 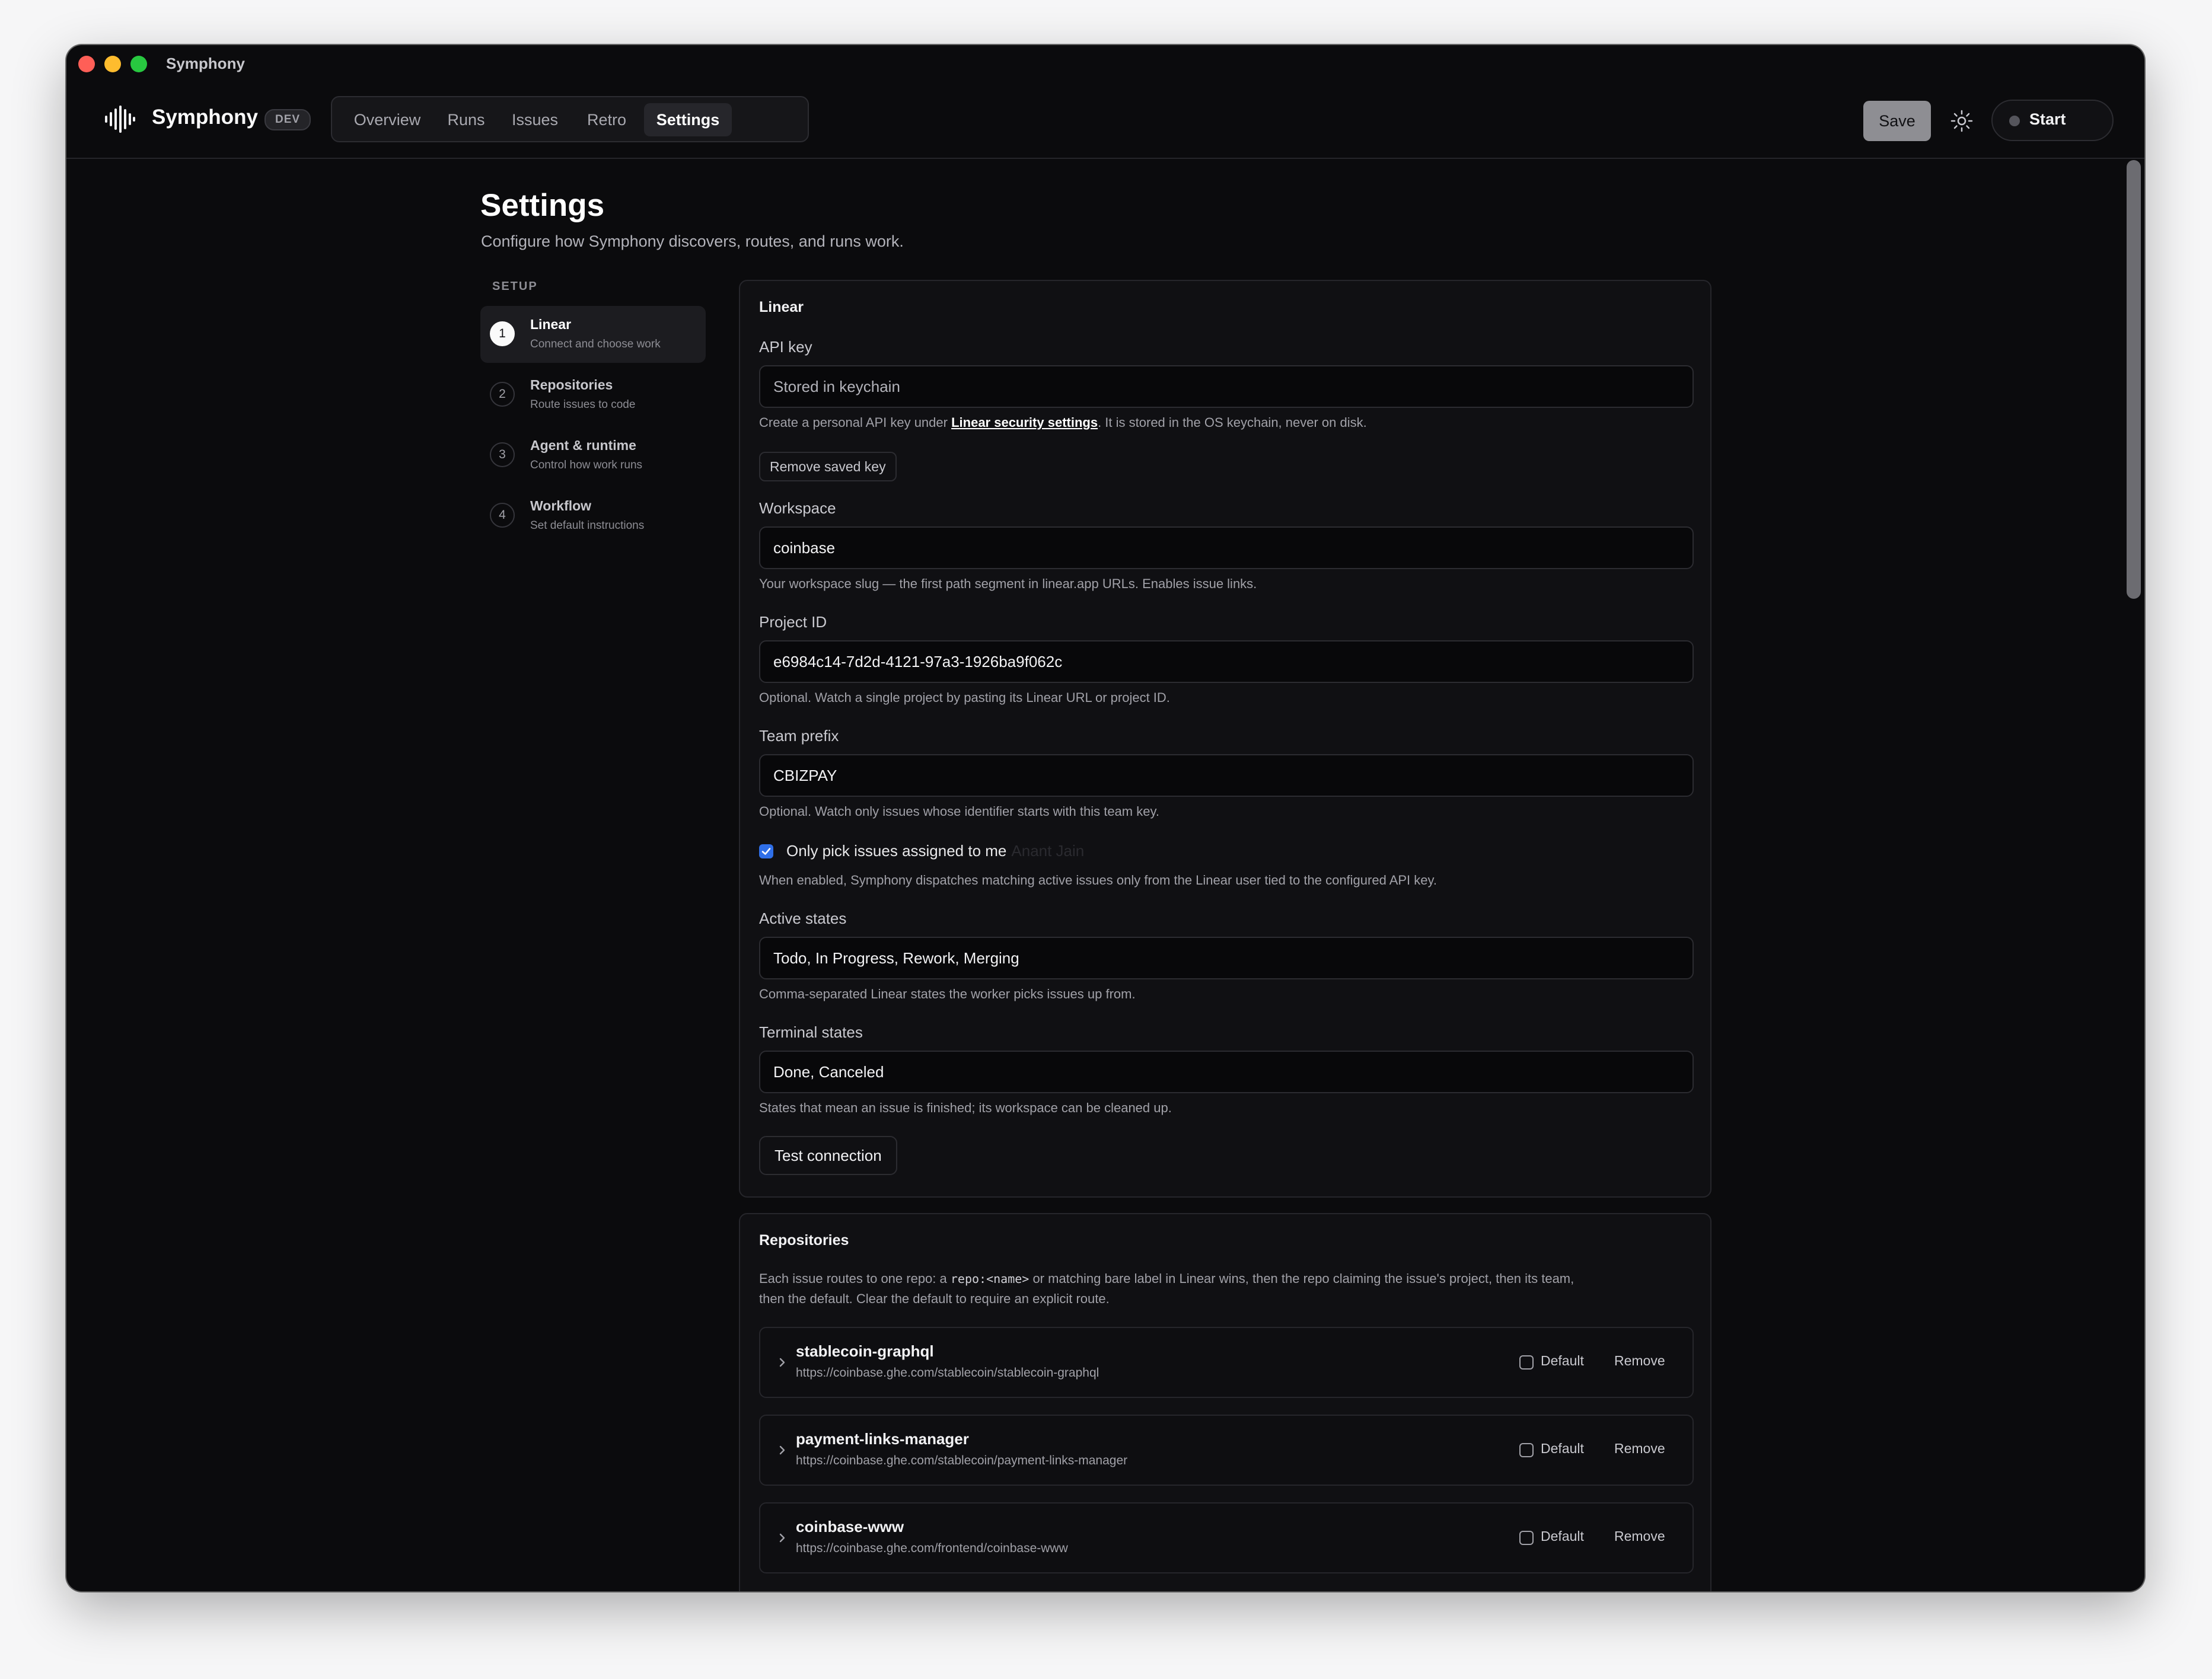 What do you see at coordinates (1025, 422) in the screenshot?
I see `linear-security-settings-link: Linear security settings` at bounding box center [1025, 422].